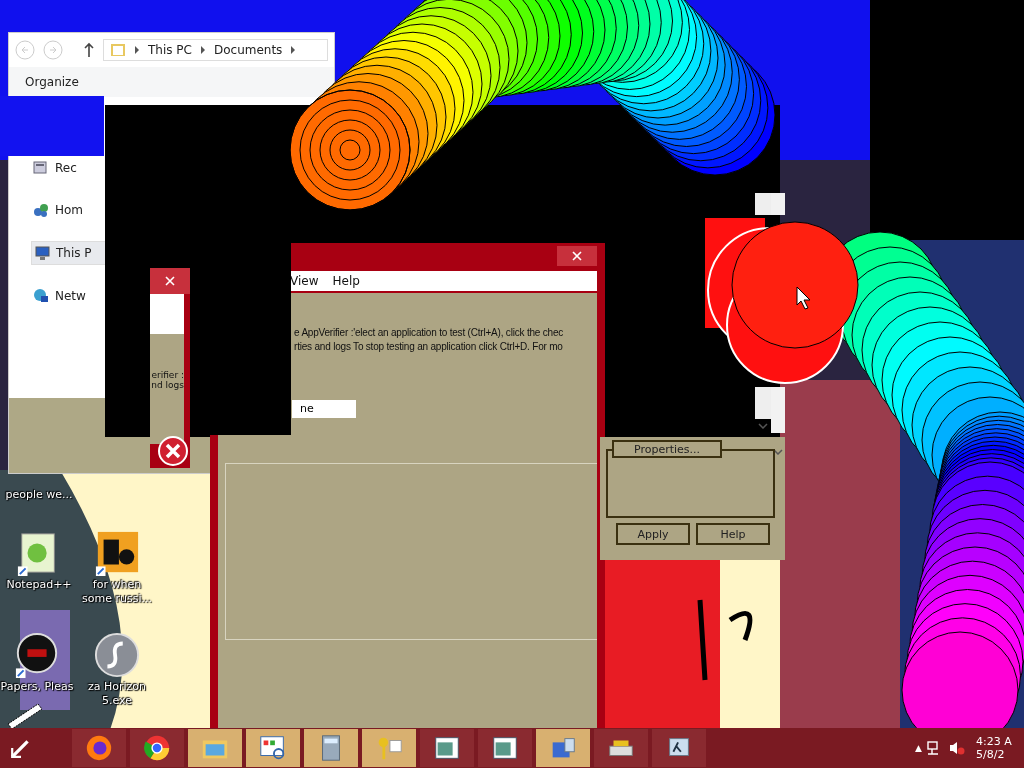  What do you see at coordinates (173, 451) in the screenshot?
I see `error-icon` at bounding box center [173, 451].